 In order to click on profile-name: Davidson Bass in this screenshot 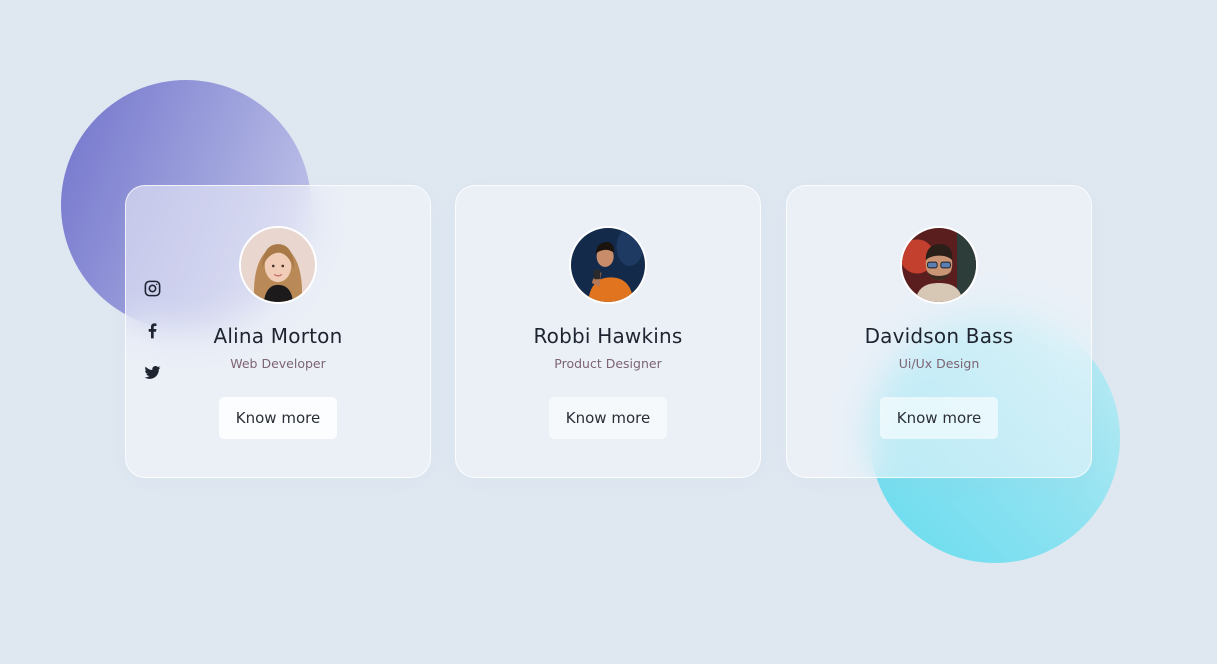, I will do `click(939, 336)`.